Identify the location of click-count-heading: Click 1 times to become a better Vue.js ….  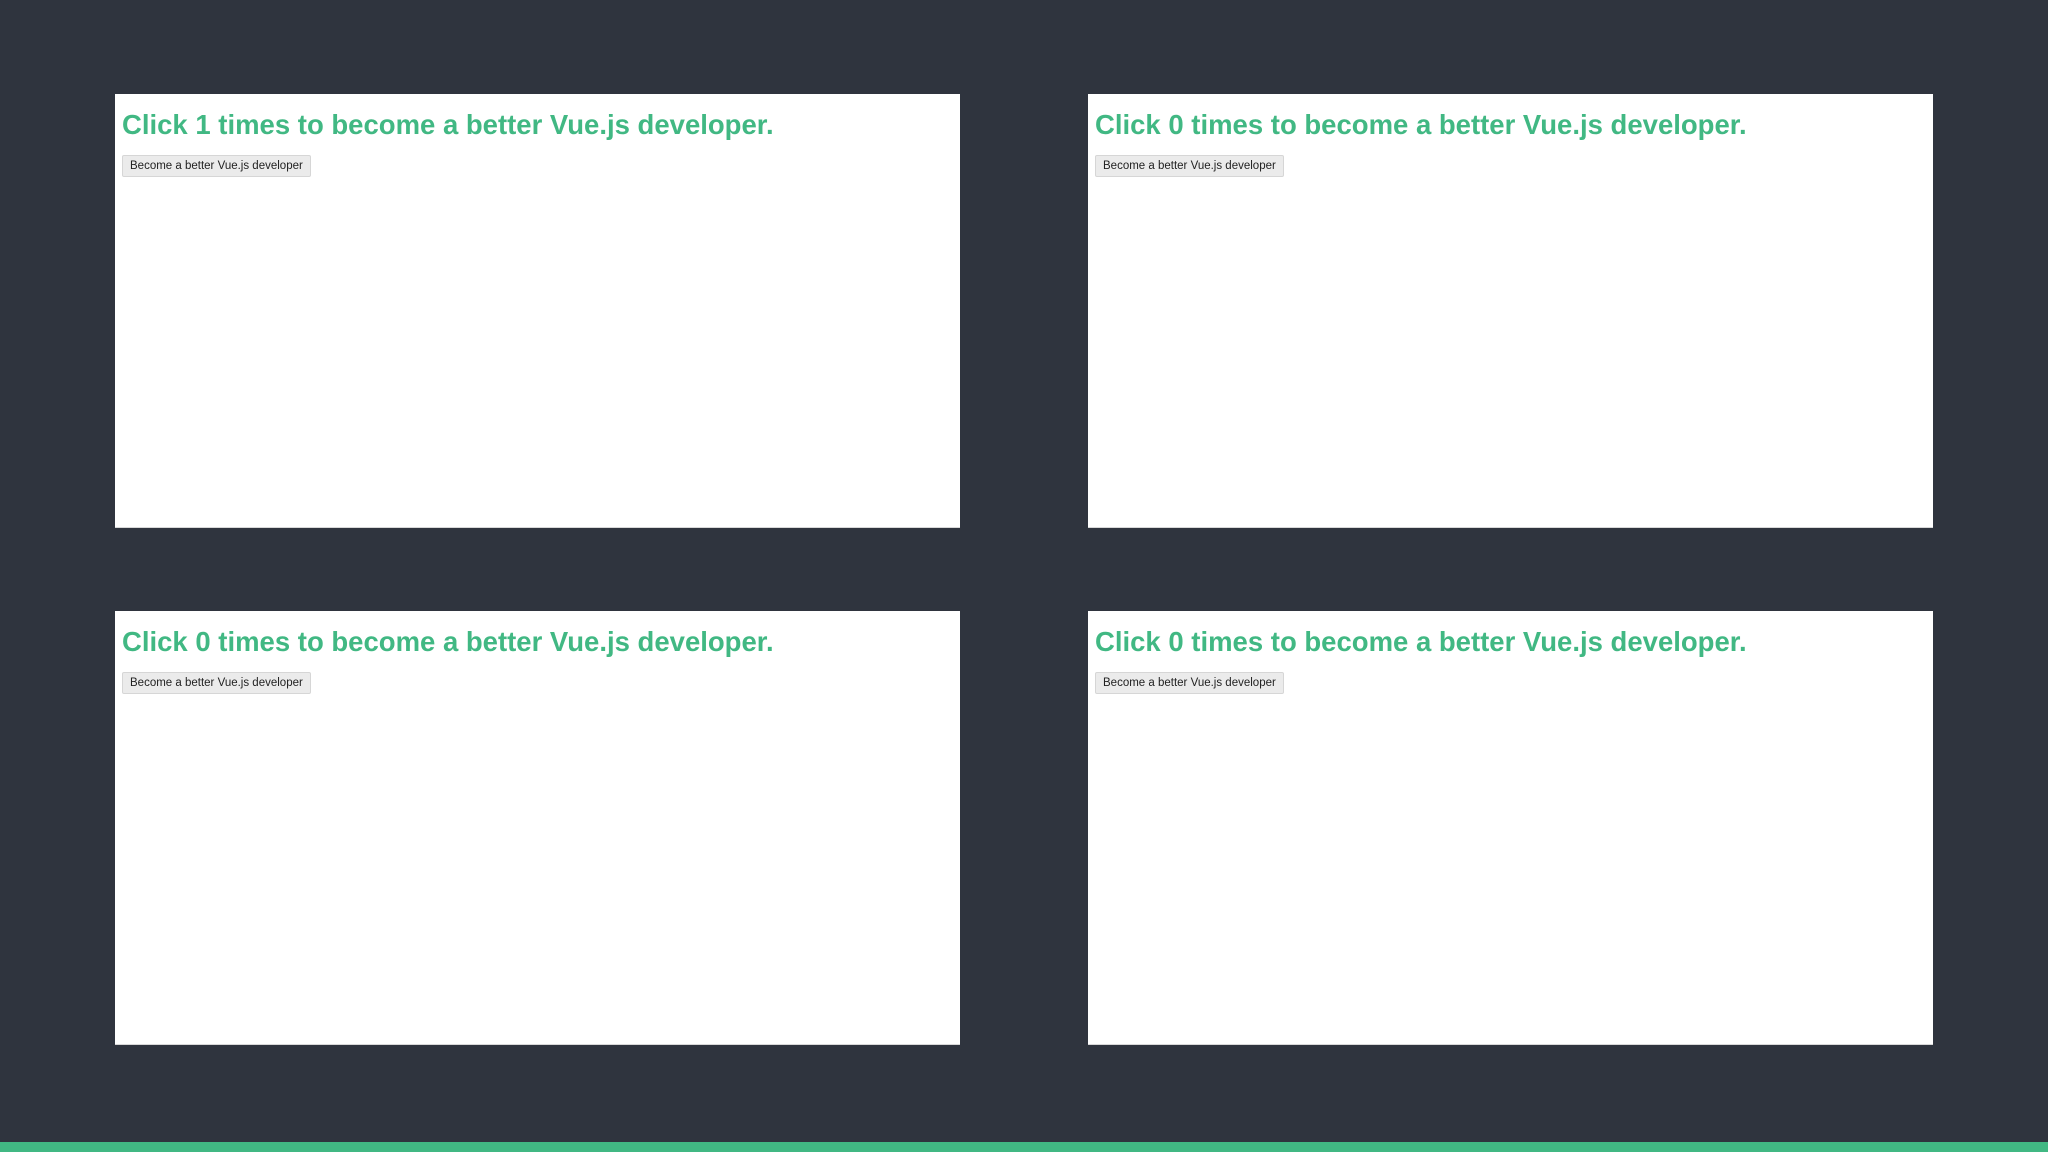
(448, 124).